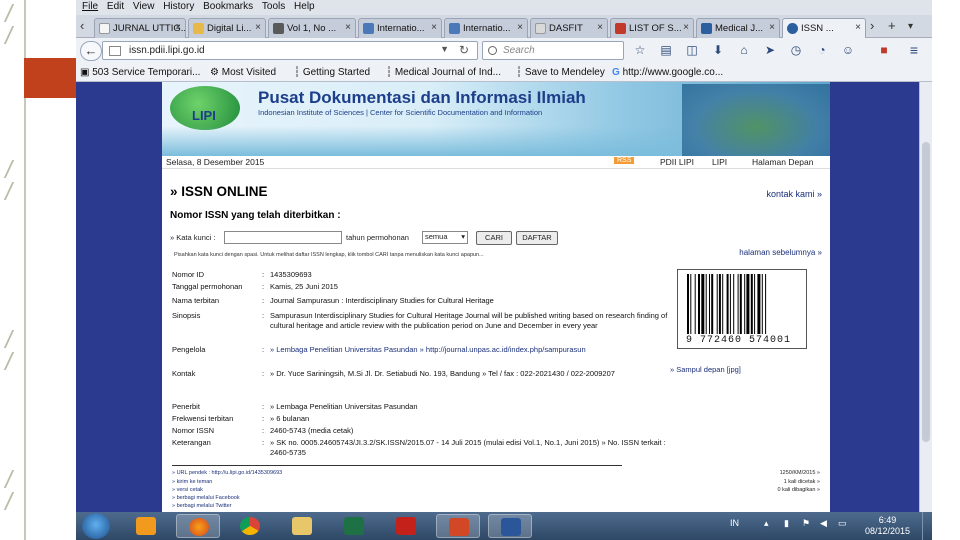  Describe the element at coordinates (167, 50) in the screenshot. I see `url-text: issn.pdii.lipi.go.id` at that location.